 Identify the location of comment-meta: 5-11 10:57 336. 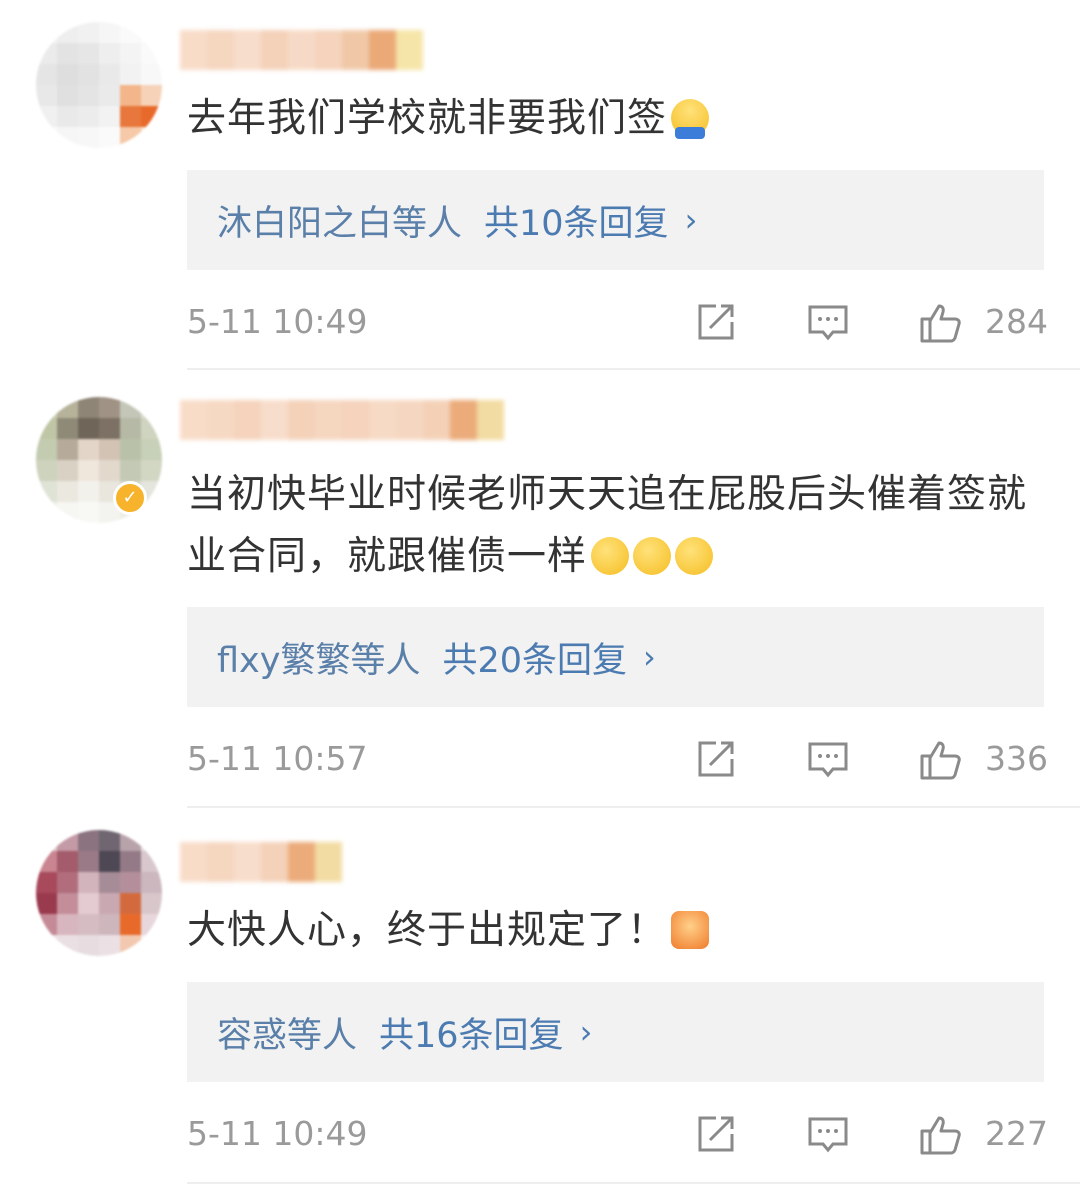
(617, 759).